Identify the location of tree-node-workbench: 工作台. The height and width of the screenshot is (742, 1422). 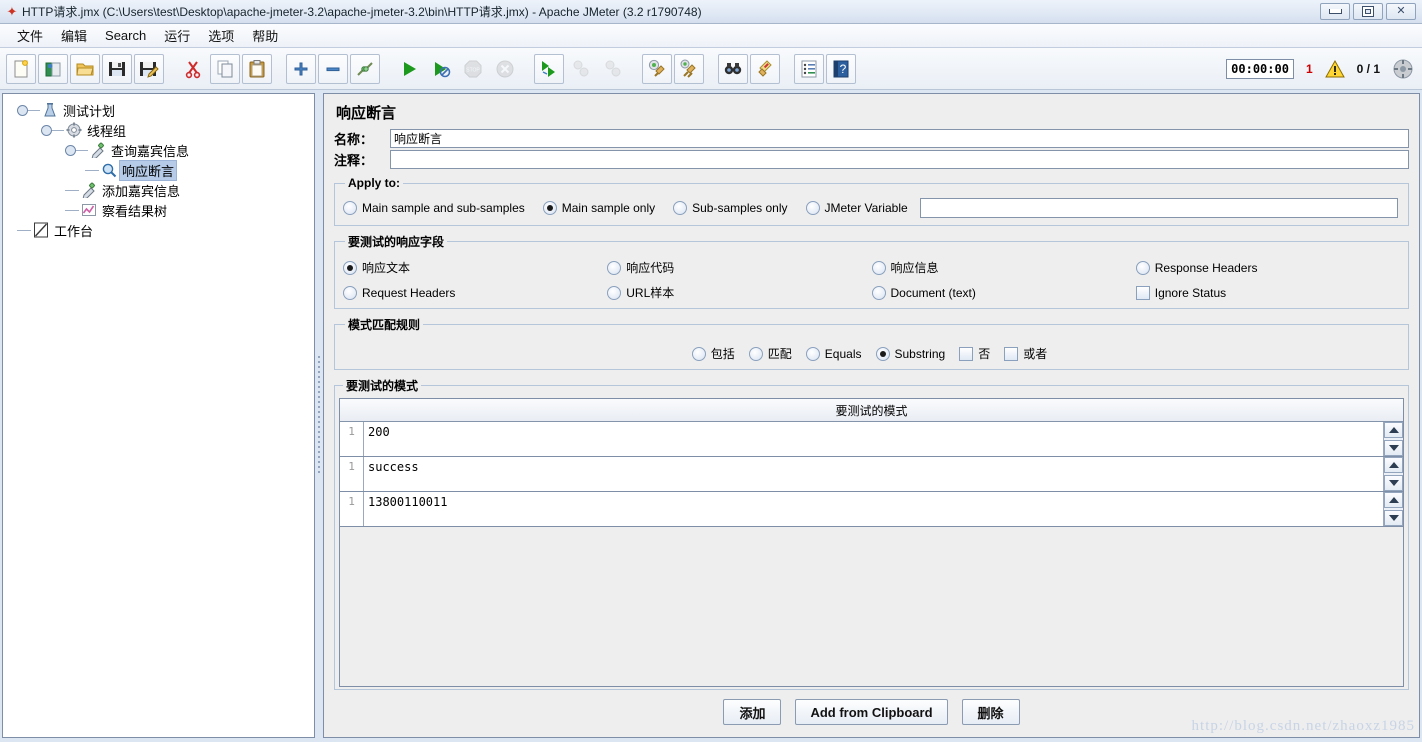
(161, 230).